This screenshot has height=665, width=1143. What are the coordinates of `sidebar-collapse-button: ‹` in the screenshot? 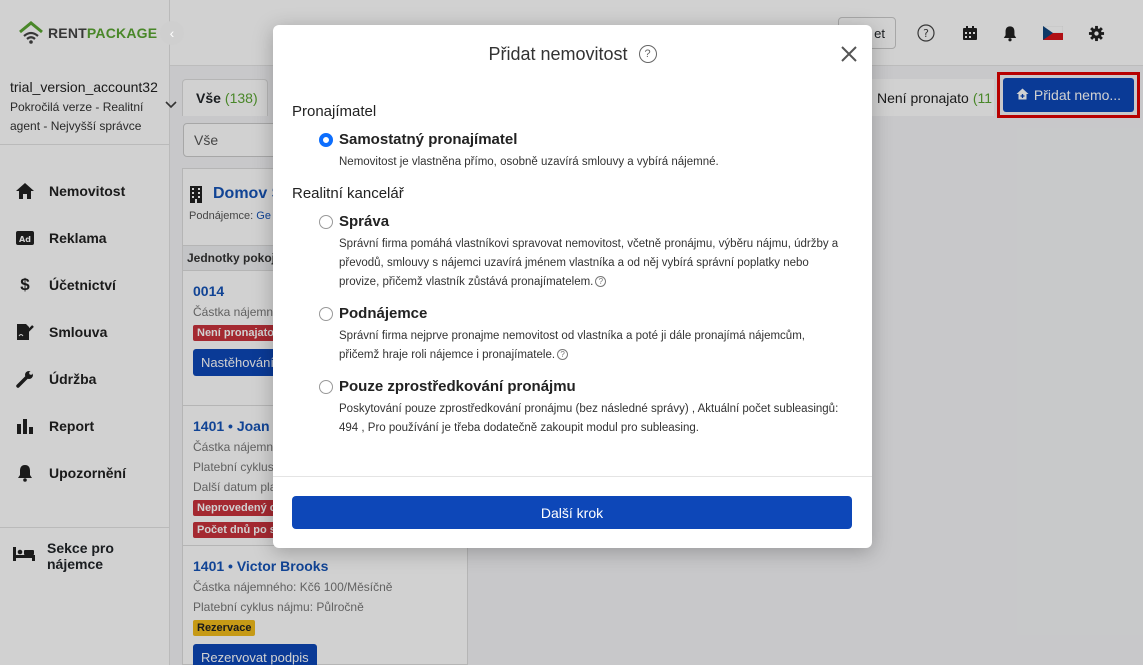 It's located at (172, 33).